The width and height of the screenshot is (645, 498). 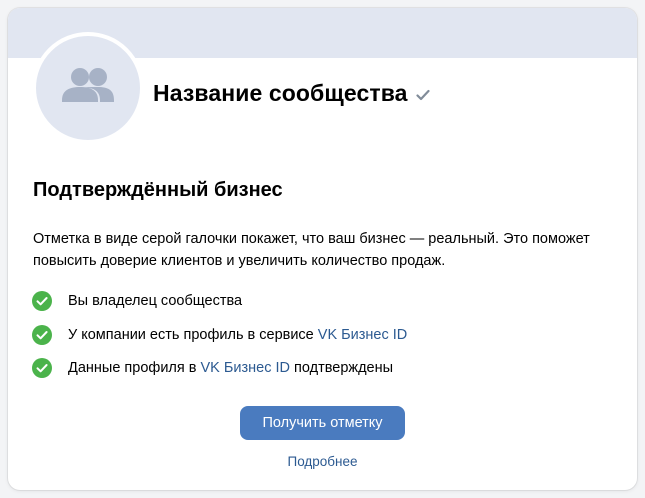 I want to click on community-header: Название сообщества, so click(x=291, y=93).